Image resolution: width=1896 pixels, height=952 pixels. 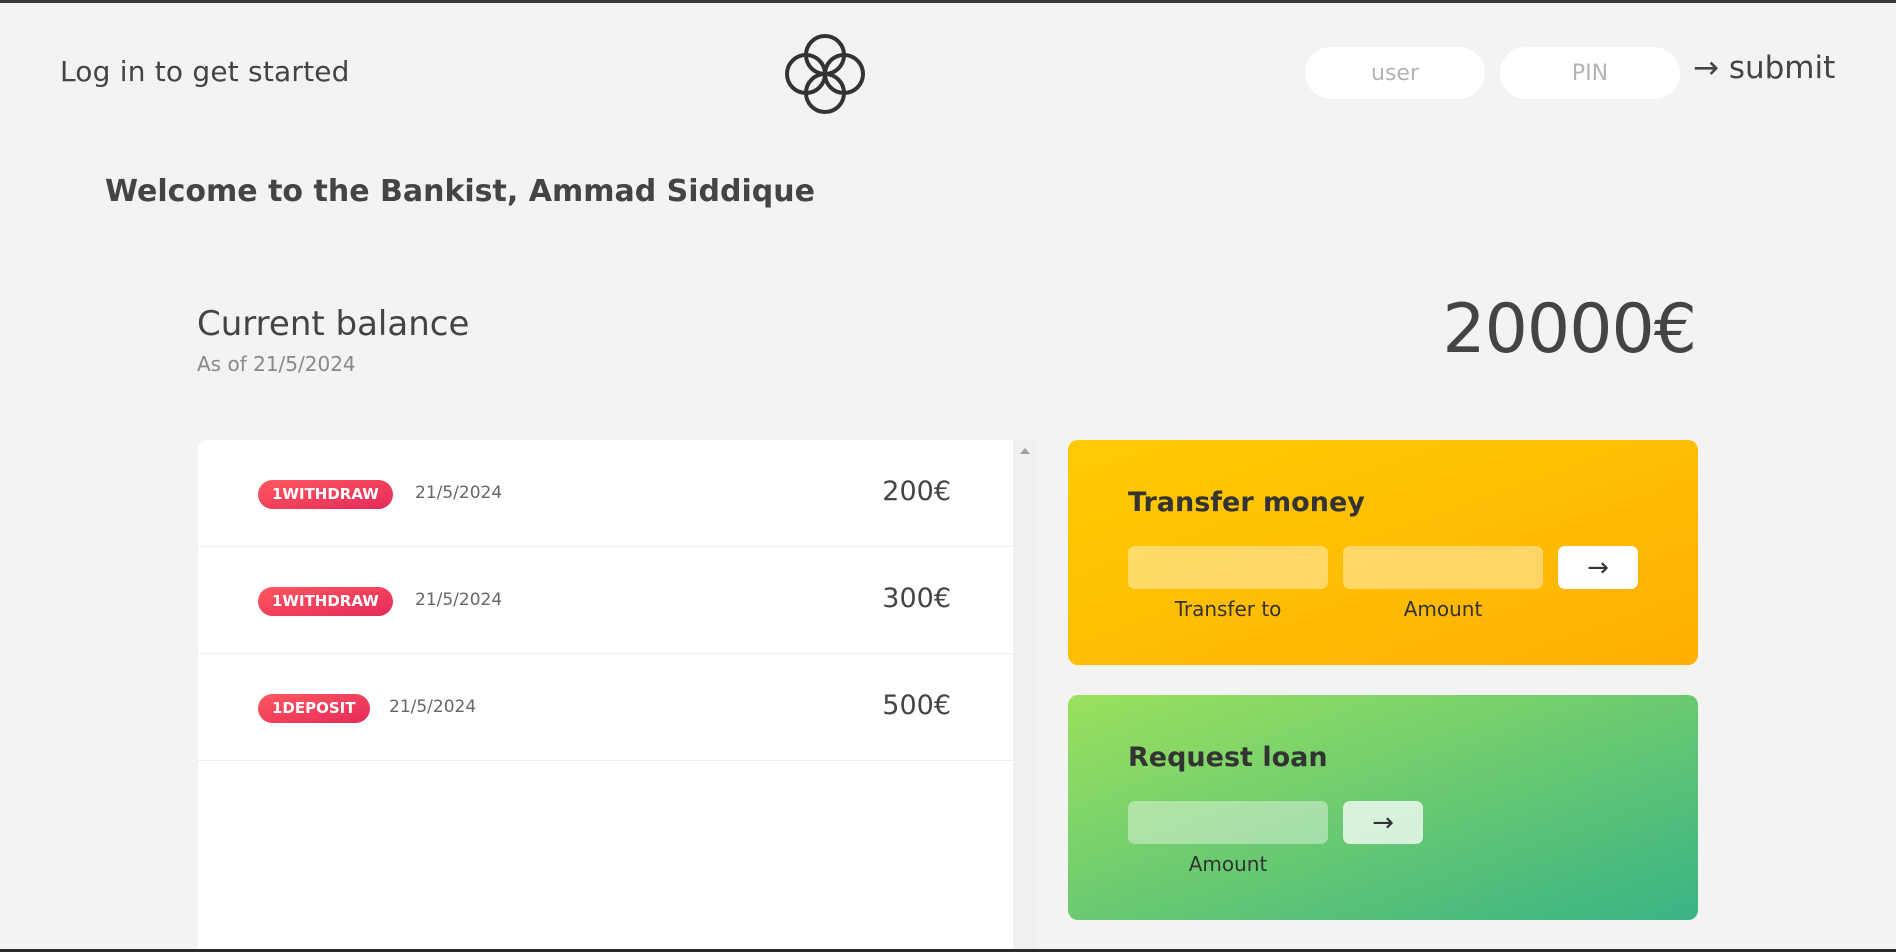 I want to click on balance-date: As of 21/5/2024, so click(x=276, y=364).